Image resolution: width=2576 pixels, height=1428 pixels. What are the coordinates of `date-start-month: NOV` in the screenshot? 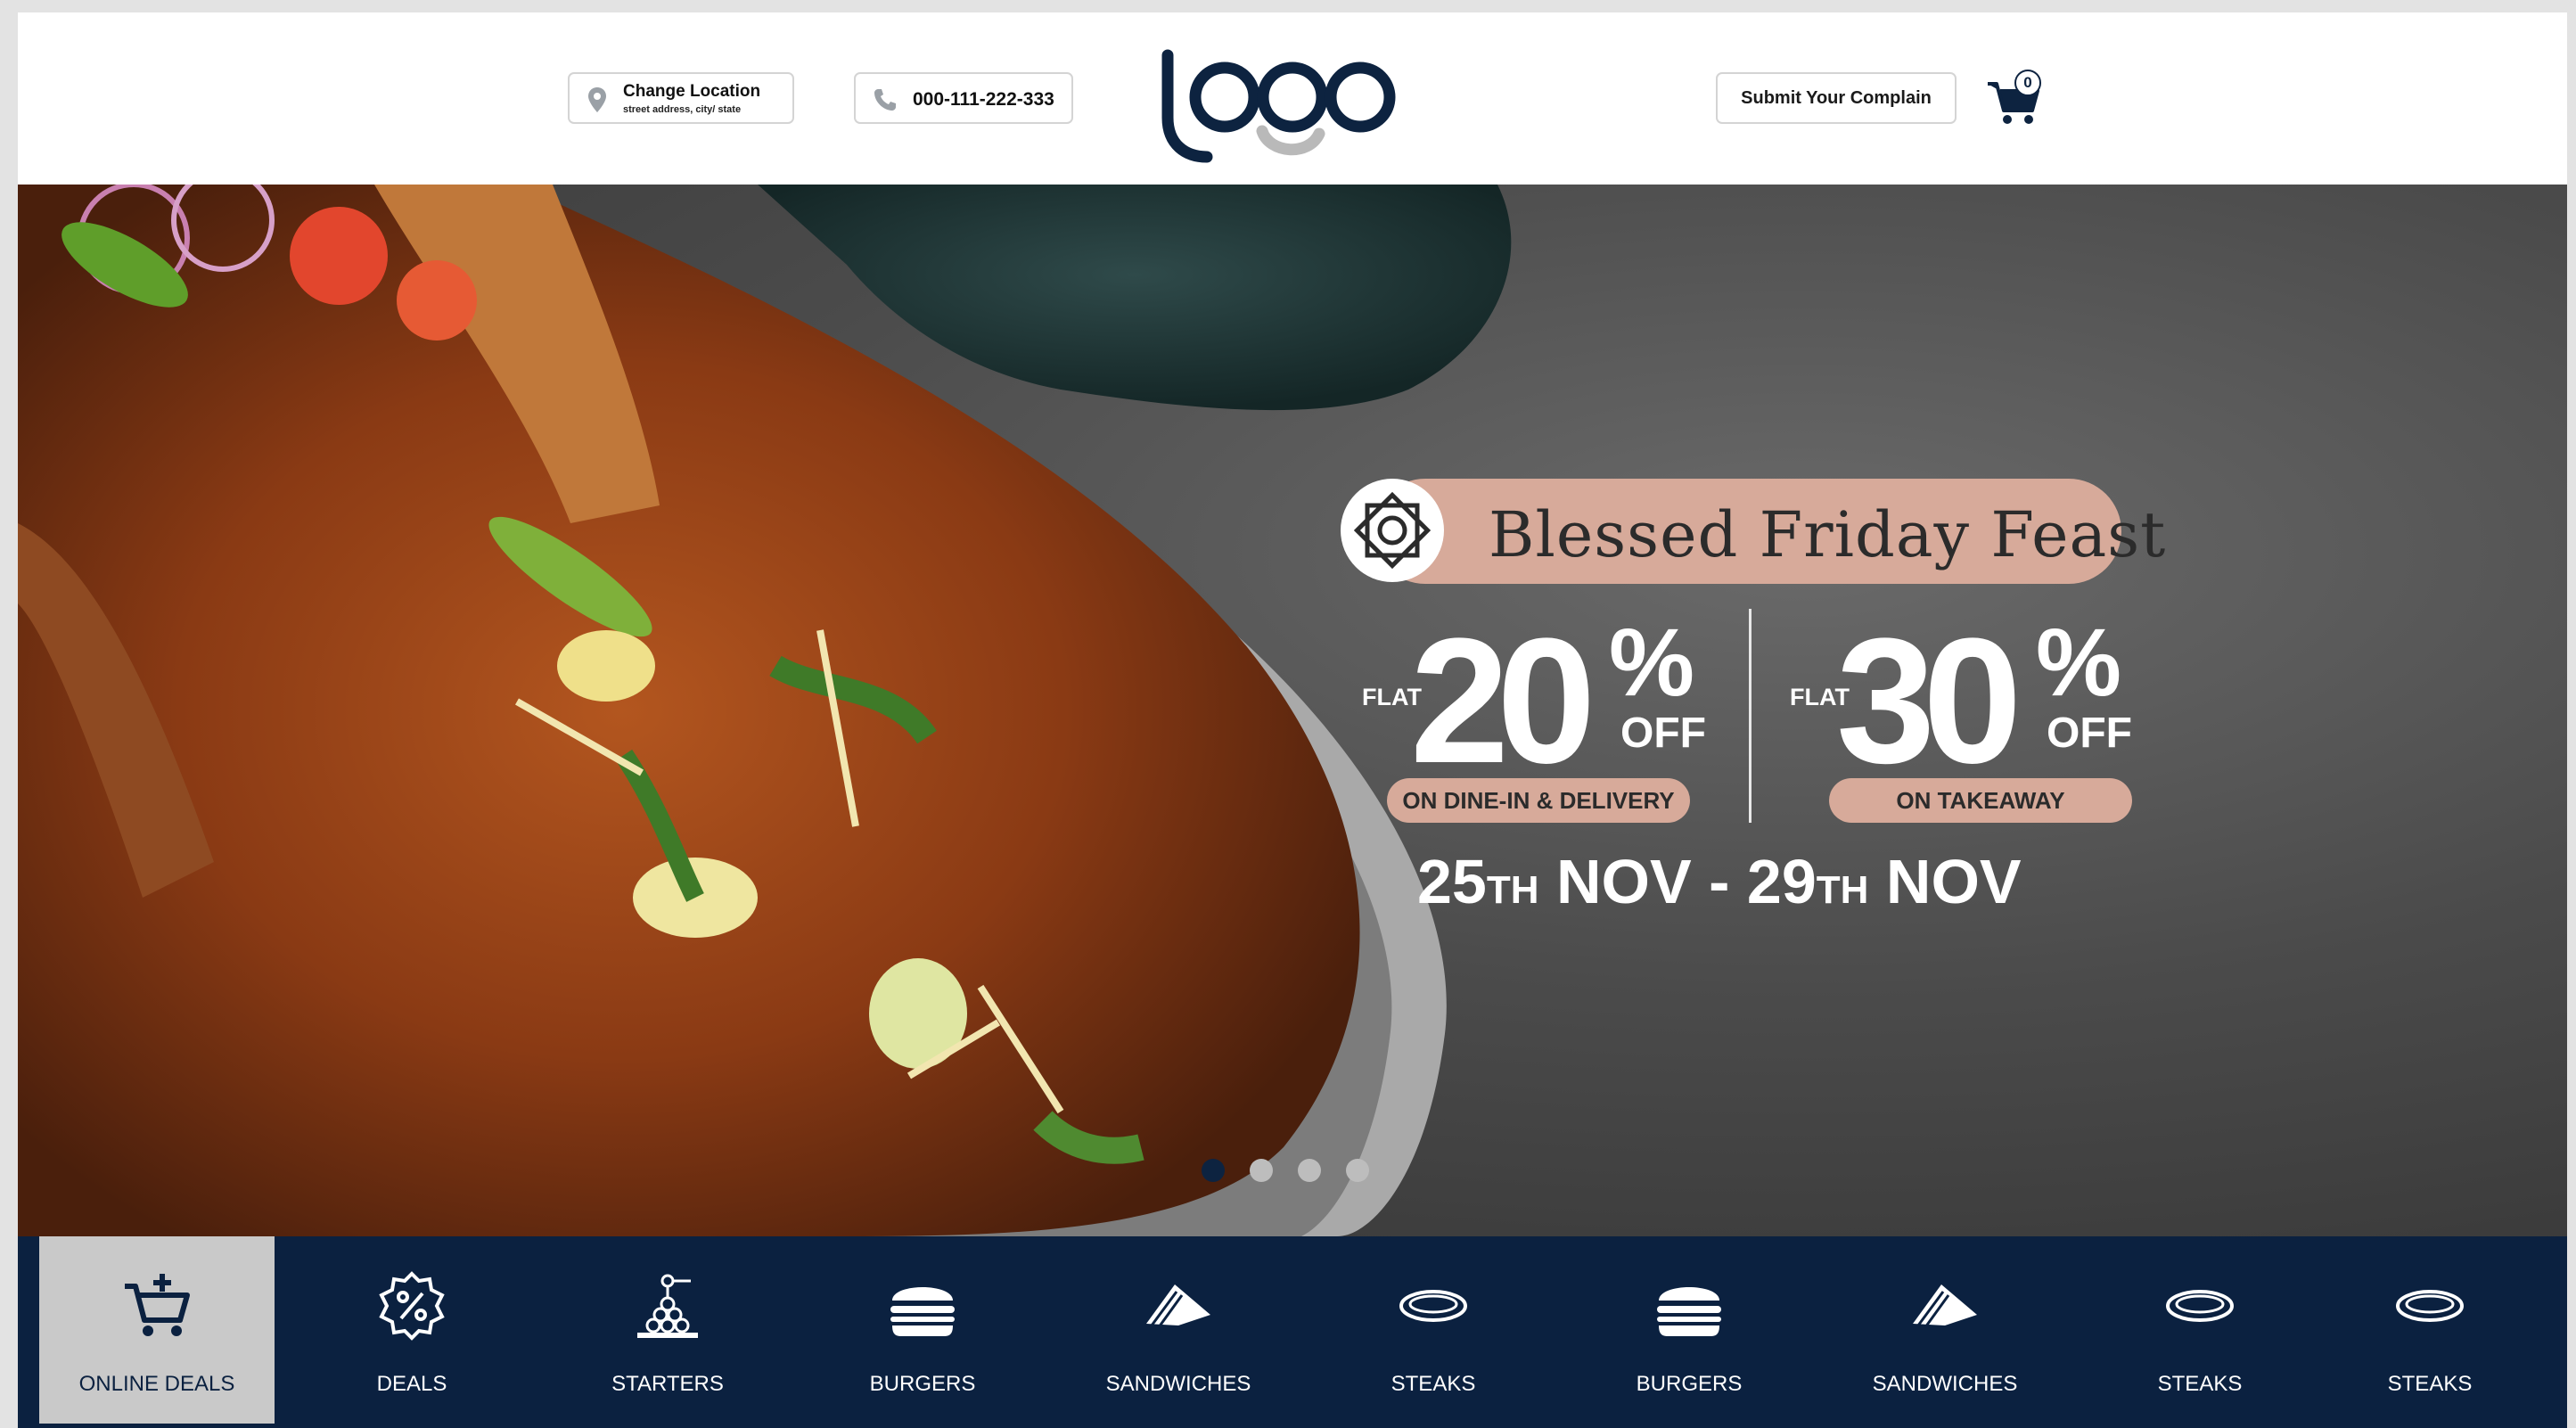 It's located at (1623, 881).